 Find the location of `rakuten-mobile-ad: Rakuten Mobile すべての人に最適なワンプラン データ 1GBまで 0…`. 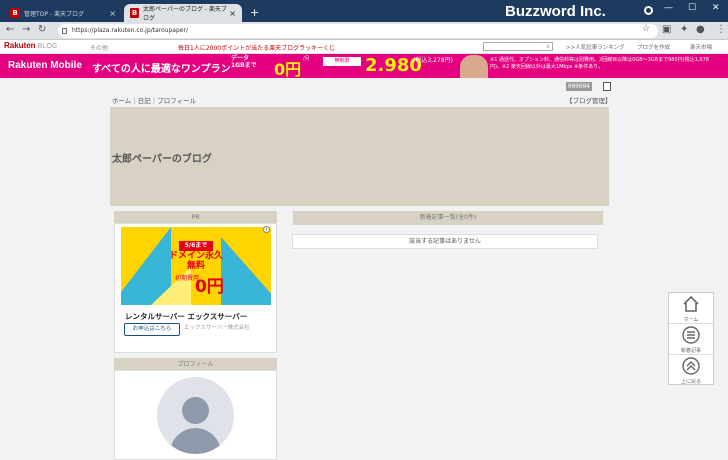

rakuten-mobile-ad: Rakuten Mobile すべての人に最適なワンプラン データ 1GBまで 0… is located at coordinates (364, 66).